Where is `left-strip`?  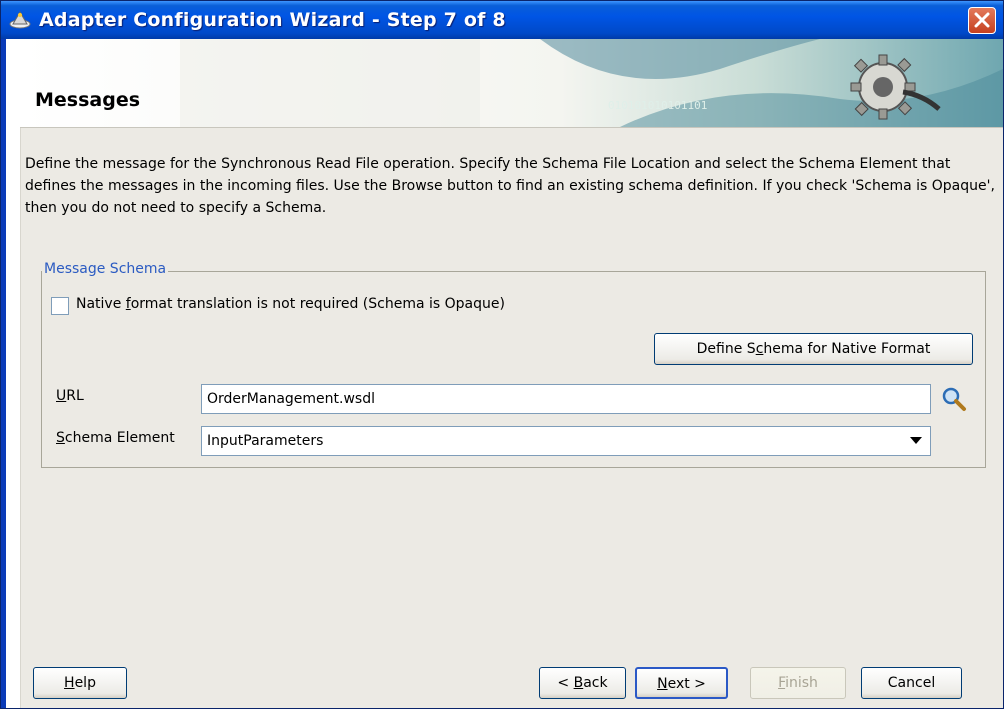 left-strip is located at coordinates (11, 373).